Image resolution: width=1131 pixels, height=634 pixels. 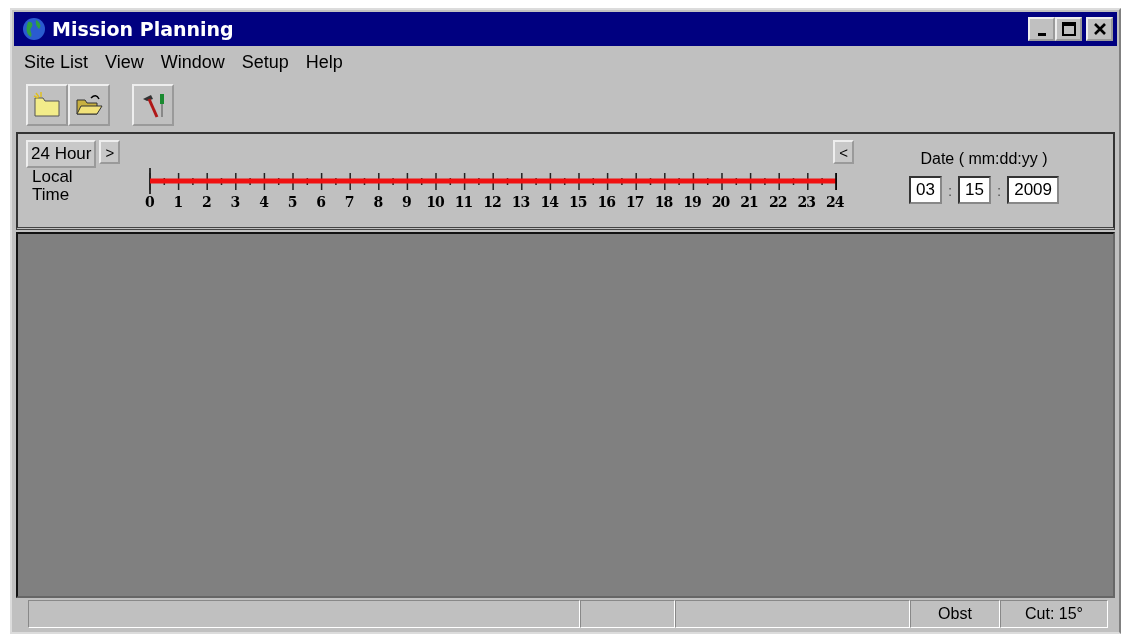 What do you see at coordinates (56, 62) in the screenshot?
I see `menu-item: Site List` at bounding box center [56, 62].